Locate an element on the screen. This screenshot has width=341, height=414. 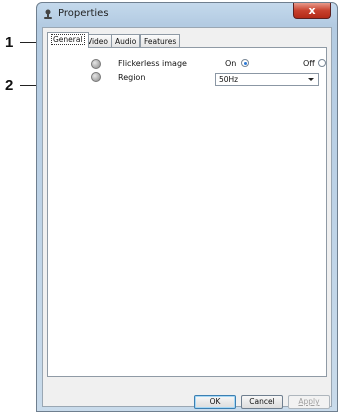
tab-audio: Audio is located at coordinates (126, 40).